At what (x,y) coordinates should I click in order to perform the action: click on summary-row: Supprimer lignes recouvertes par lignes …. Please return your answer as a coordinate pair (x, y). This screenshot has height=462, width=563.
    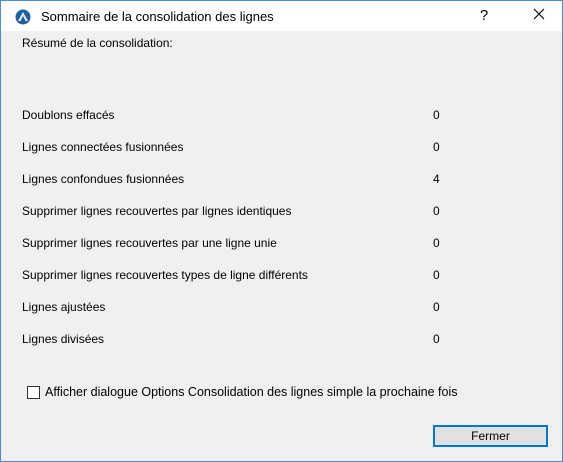
    Looking at the image, I should click on (237, 212).